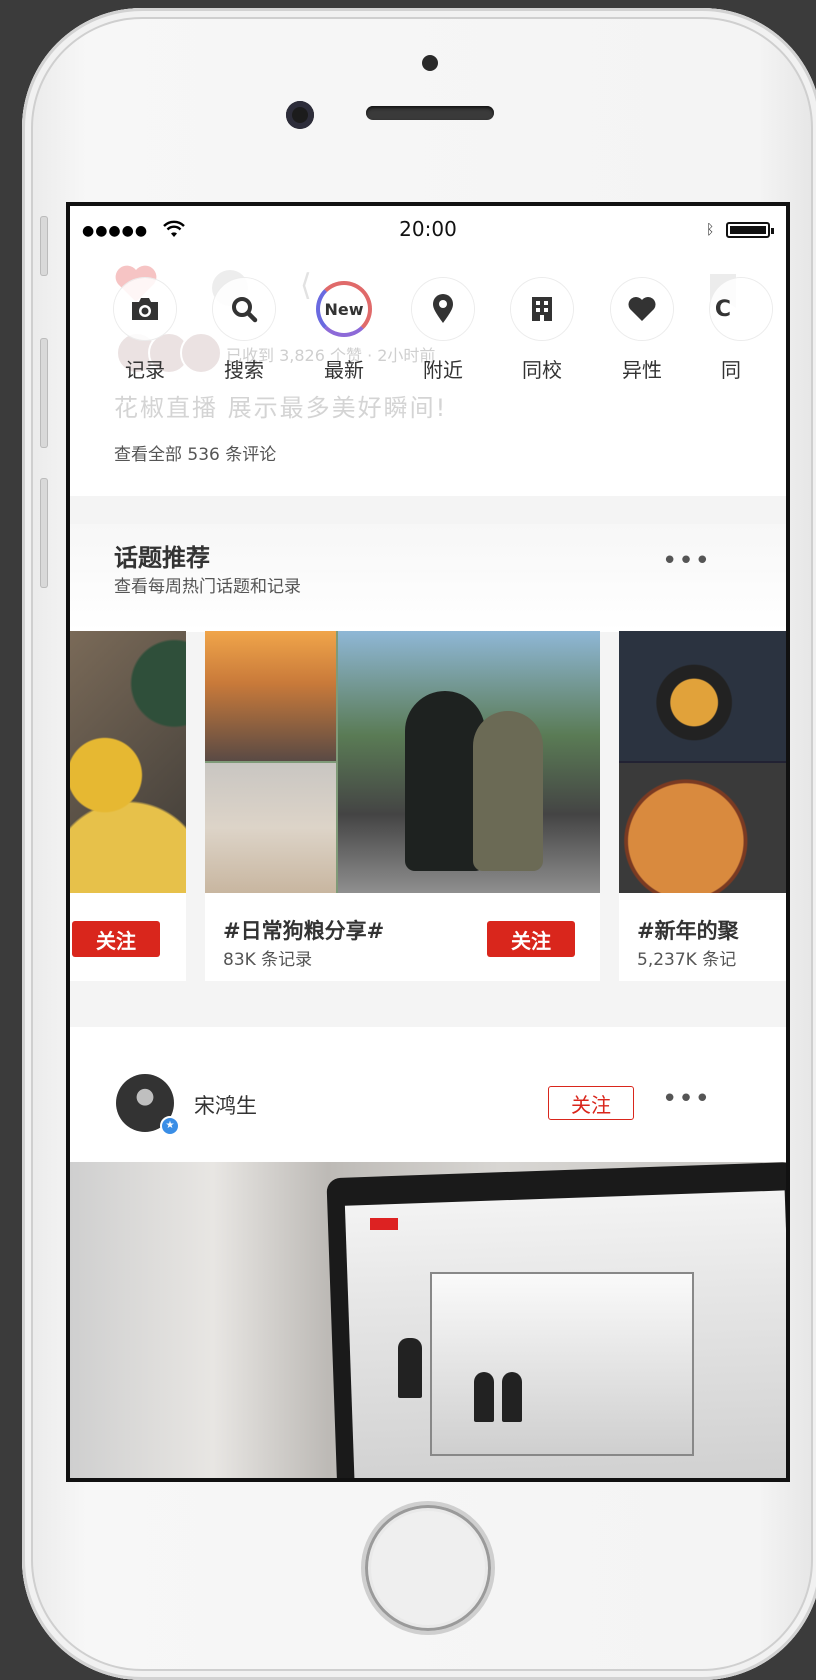  Describe the element at coordinates (687, 960) in the screenshot. I see `topic-card-count: 5,237K 条记` at that location.